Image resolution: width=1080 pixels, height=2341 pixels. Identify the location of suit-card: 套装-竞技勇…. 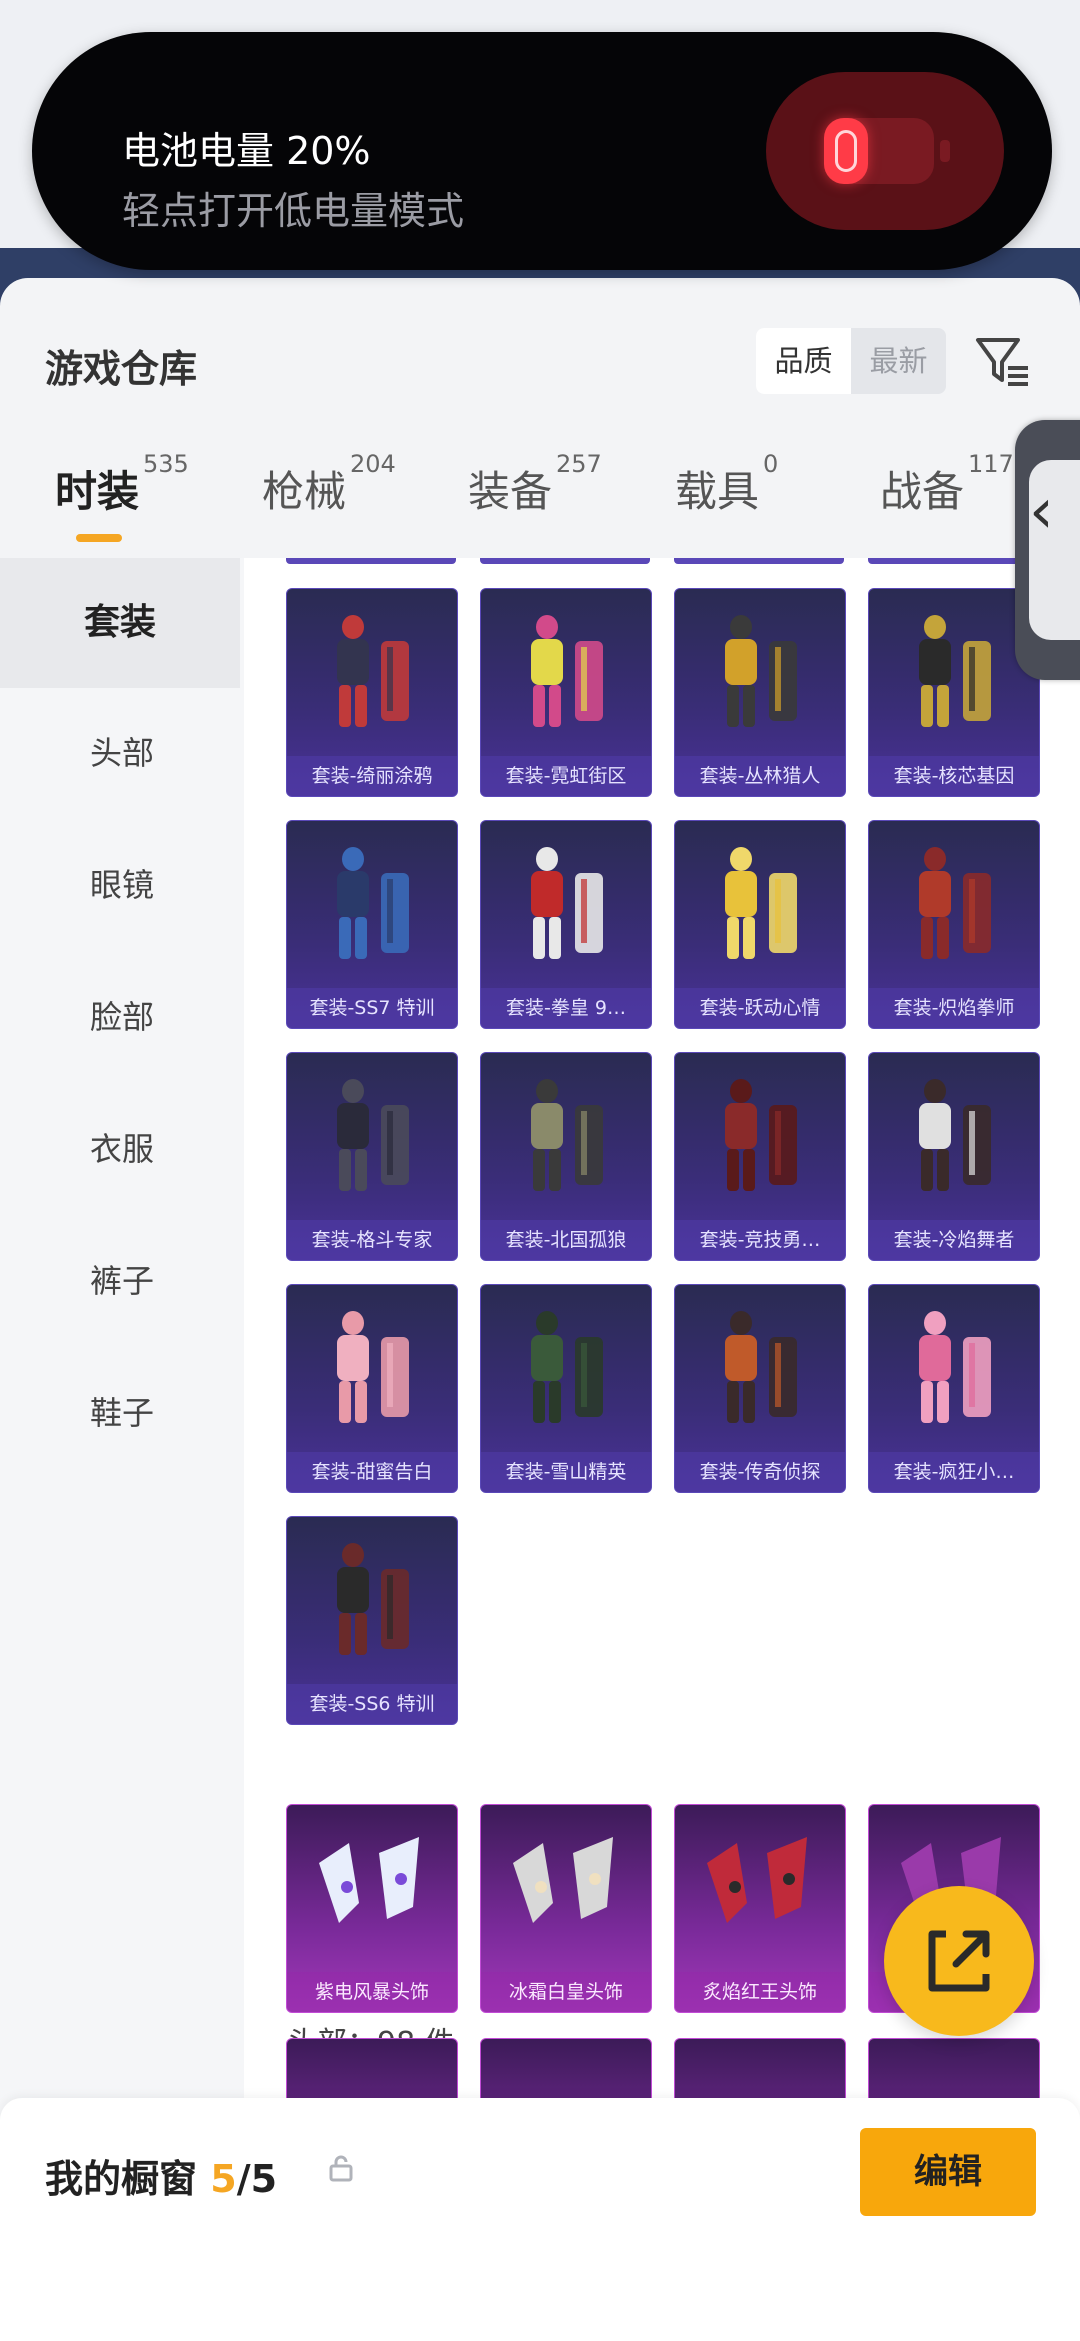
(760, 1156).